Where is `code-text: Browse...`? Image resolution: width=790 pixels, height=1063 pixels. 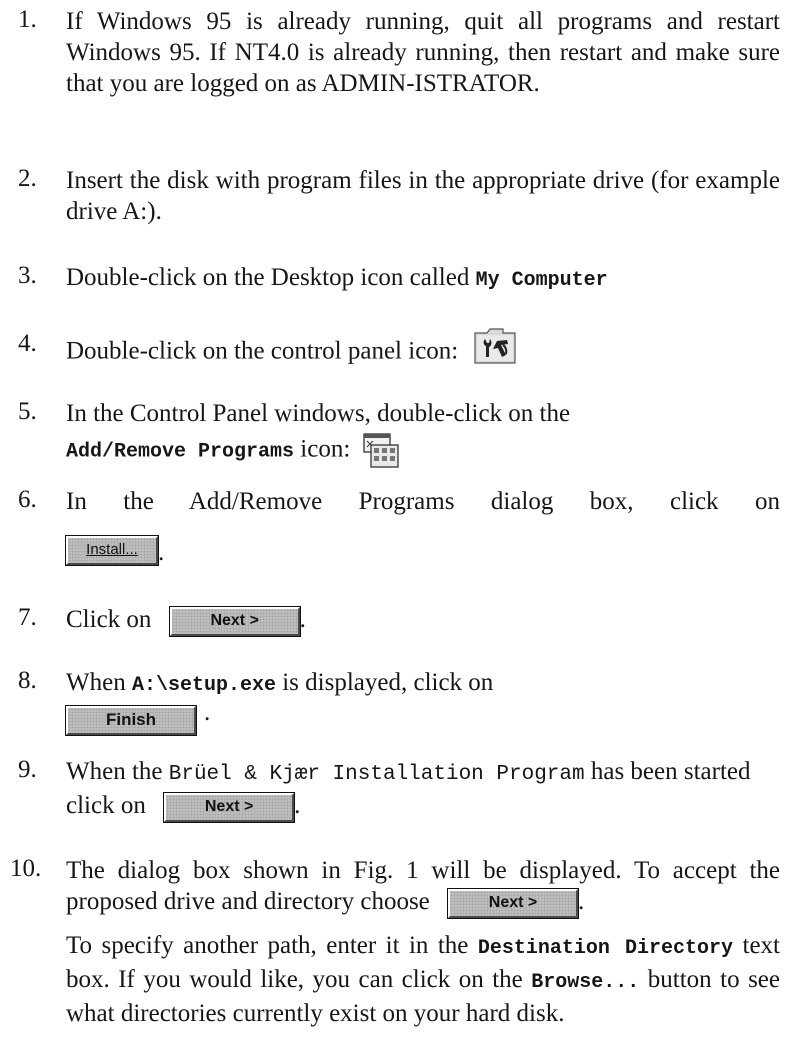 code-text: Browse... is located at coordinates (585, 982).